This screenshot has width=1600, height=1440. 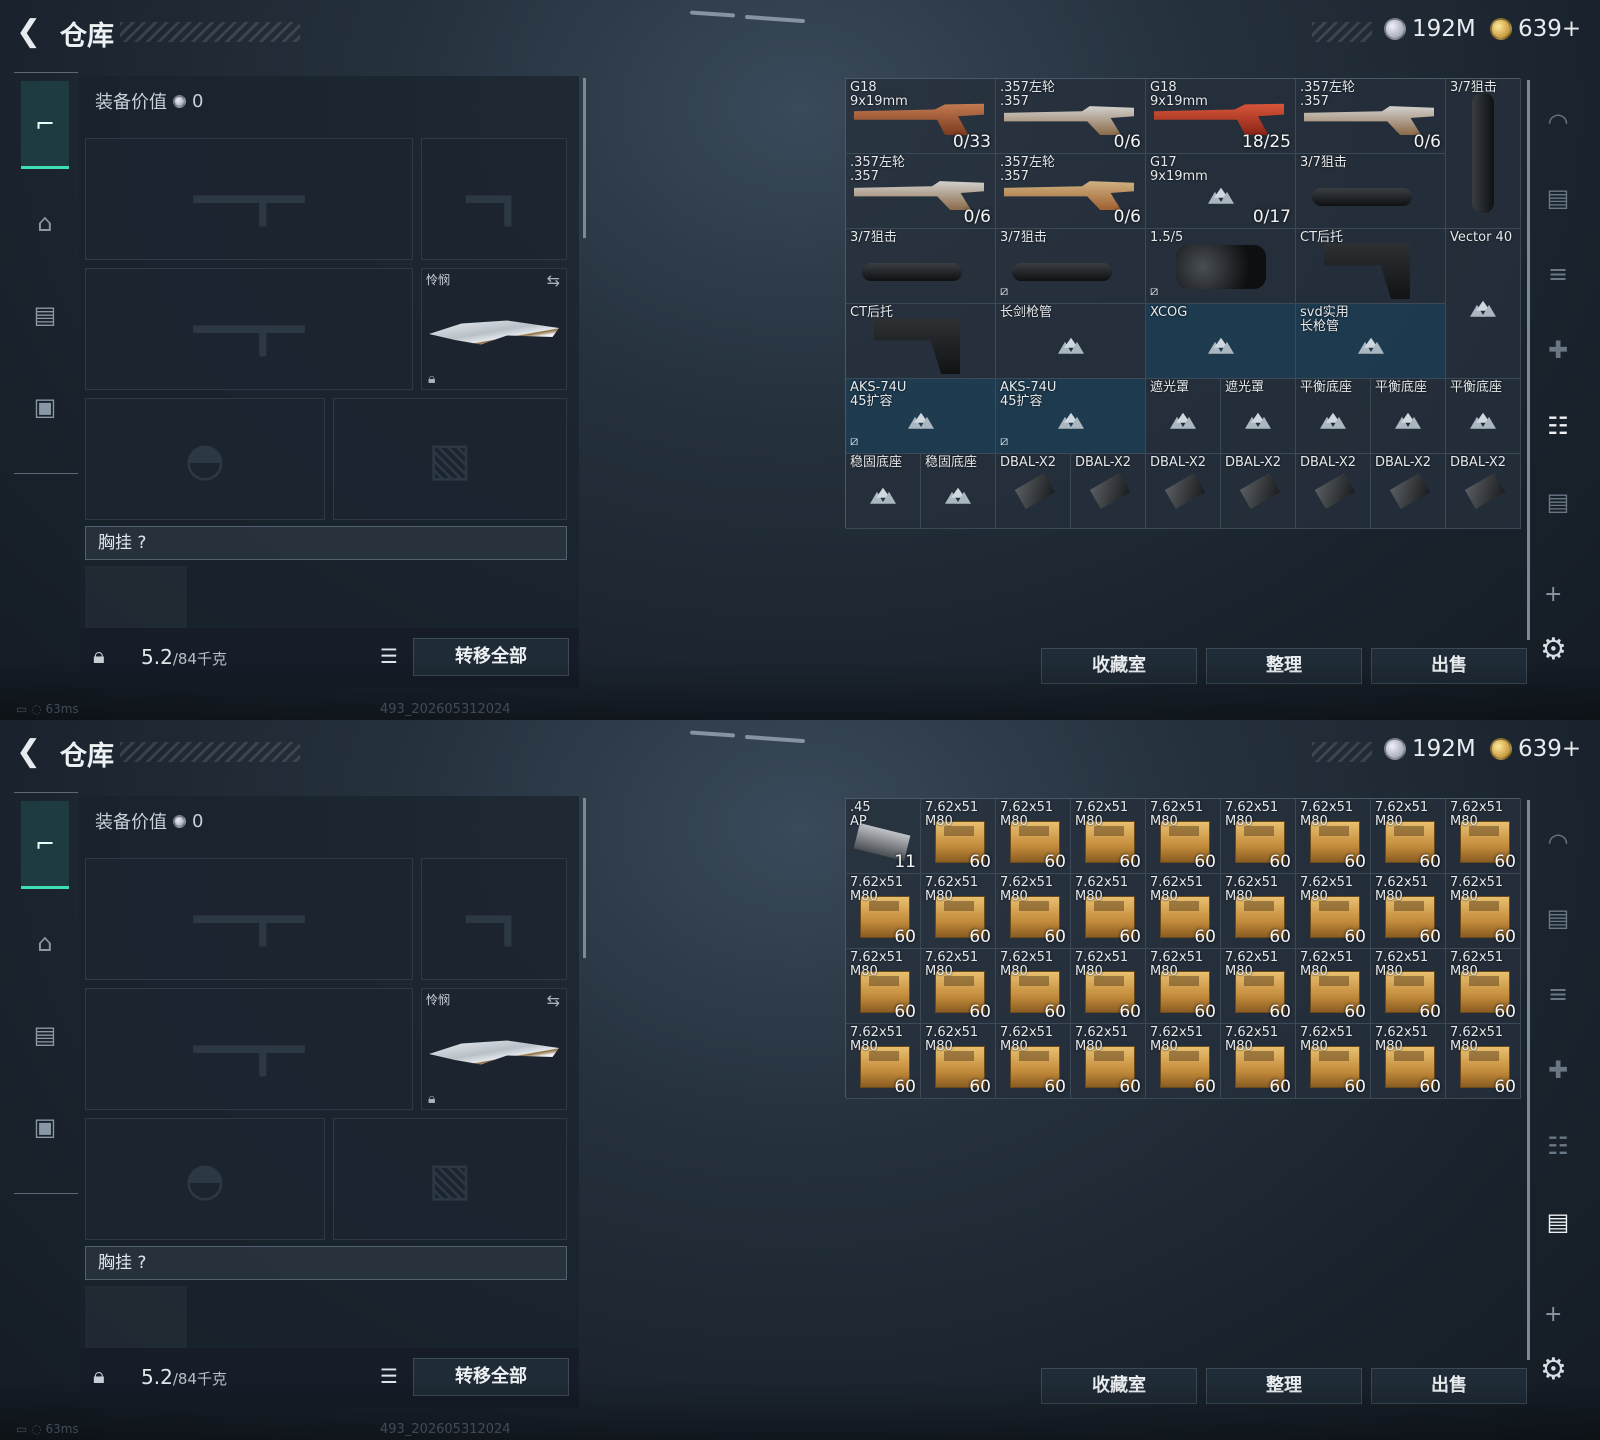 I want to click on stash-item: 稳固底座, so click(x=958, y=491).